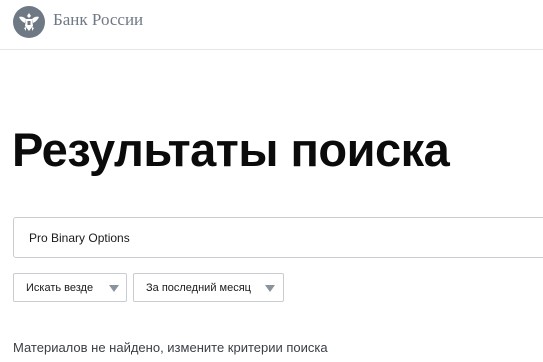  Describe the element at coordinates (198, 288) in the screenshot. I see `period-filter-label: За последний месяц` at that location.